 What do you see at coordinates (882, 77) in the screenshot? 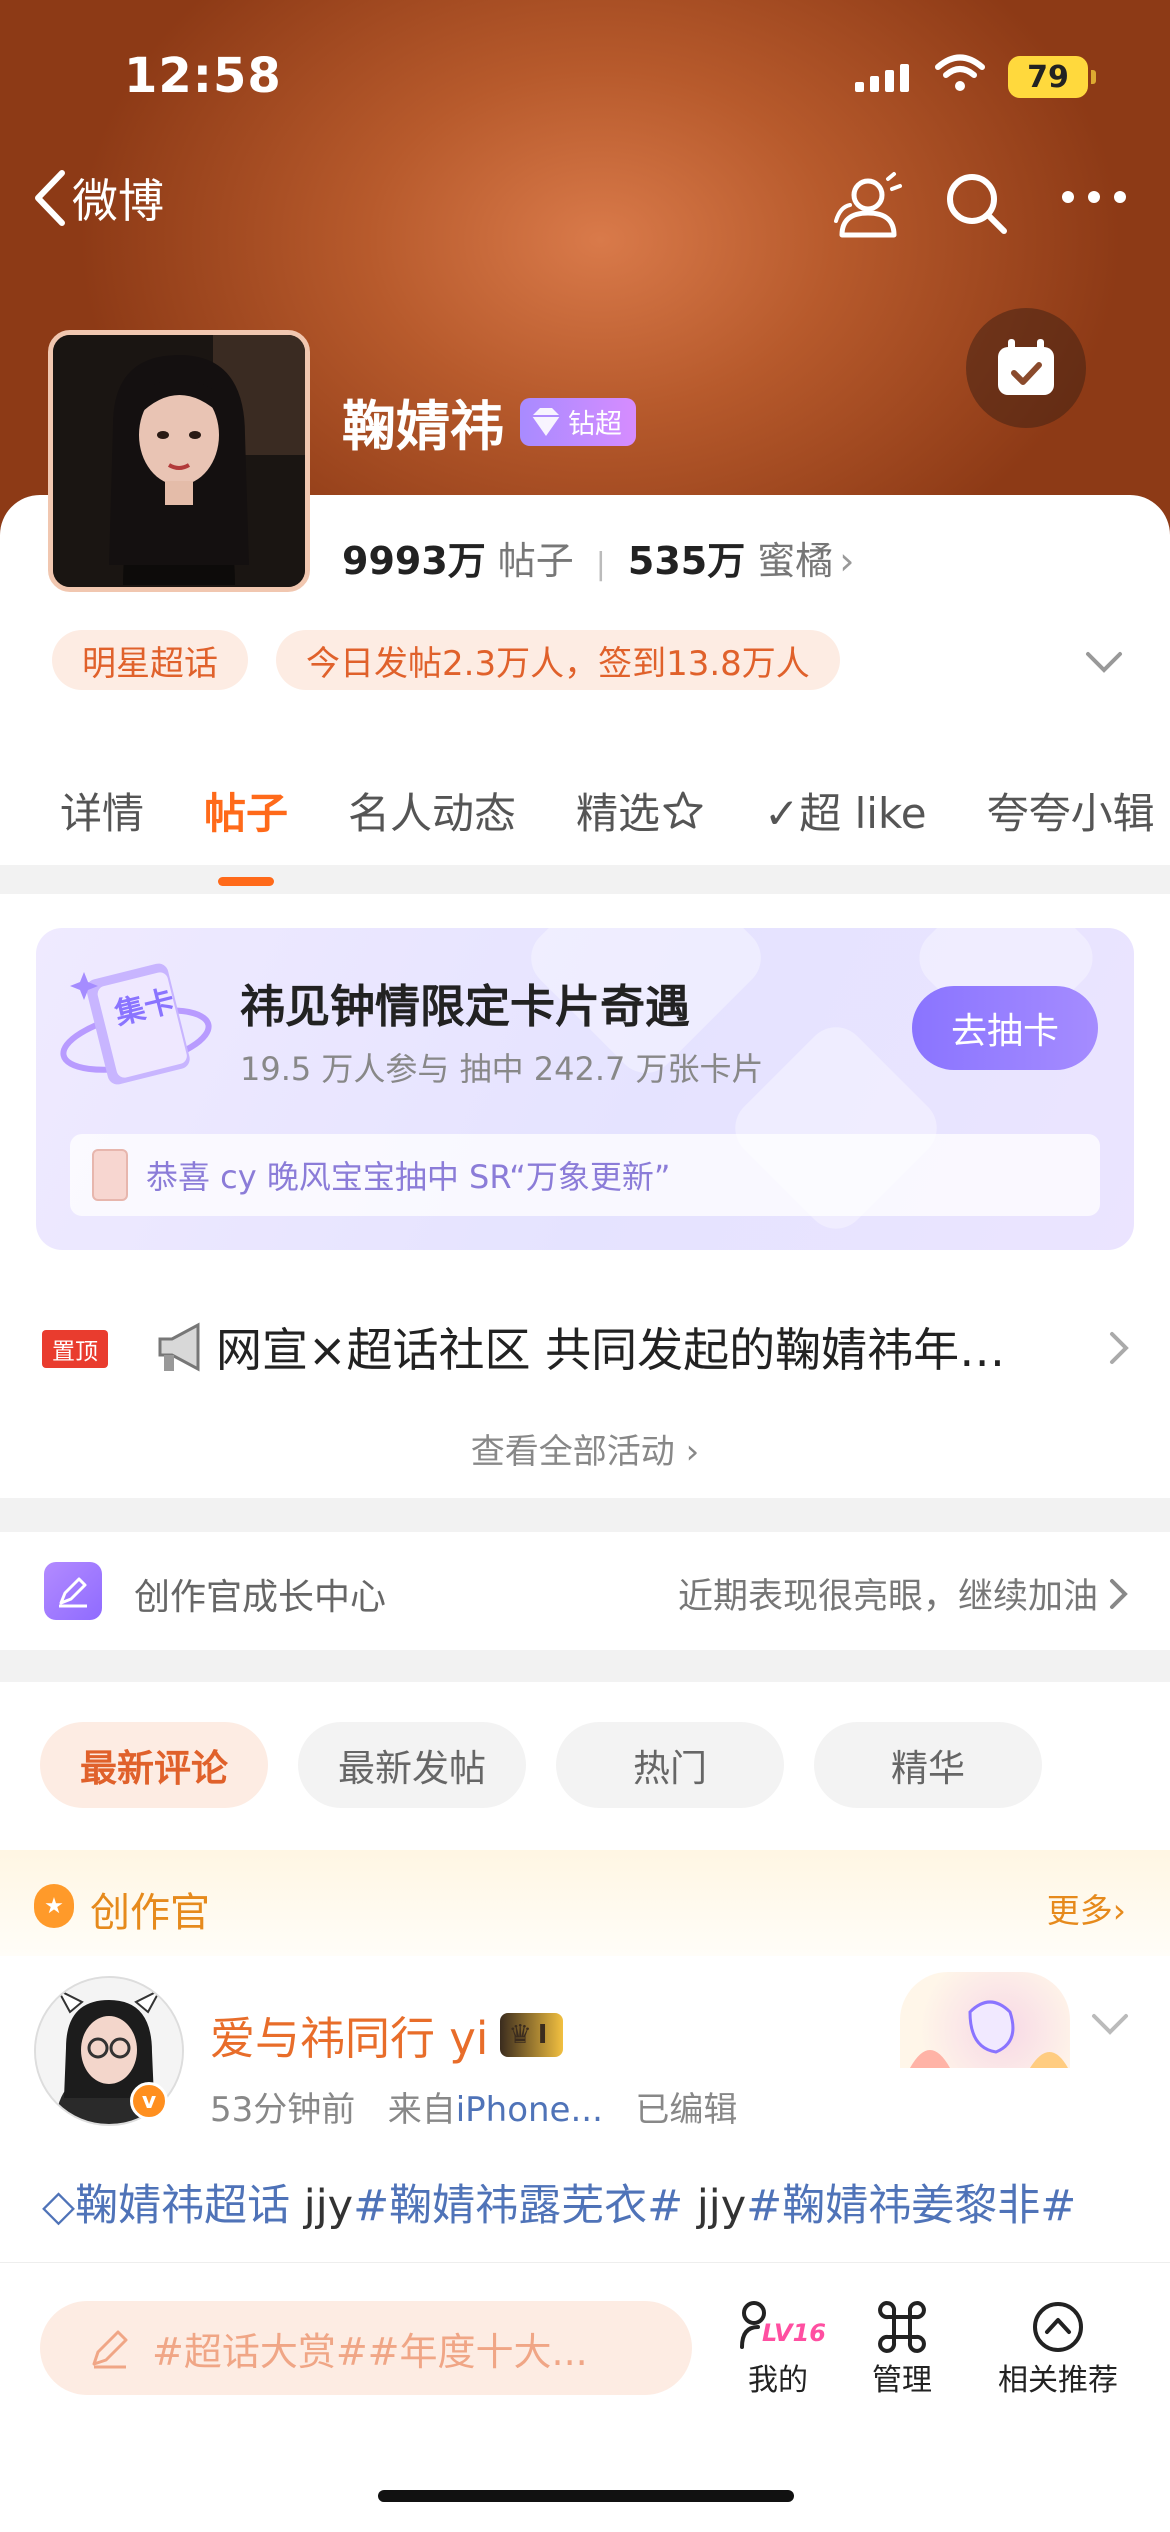
I see `cellular-signal-icon` at bounding box center [882, 77].